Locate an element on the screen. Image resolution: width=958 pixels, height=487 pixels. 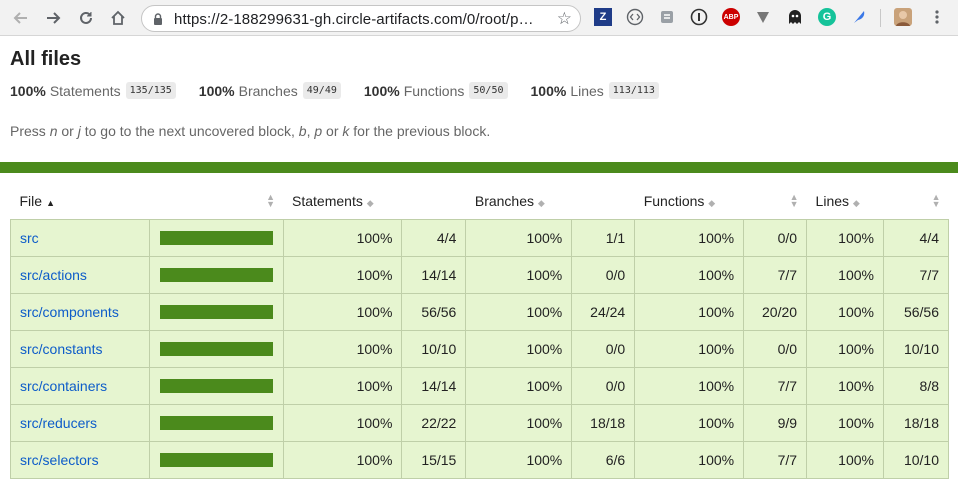
menu-icon is located at coordinates (937, 17).